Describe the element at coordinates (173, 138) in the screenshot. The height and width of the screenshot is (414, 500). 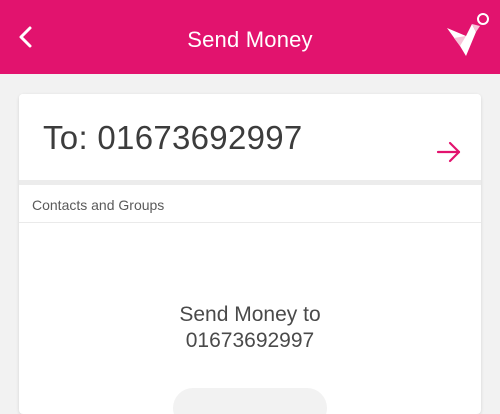
I see `recipient-number-field: To: 01673692997` at that location.